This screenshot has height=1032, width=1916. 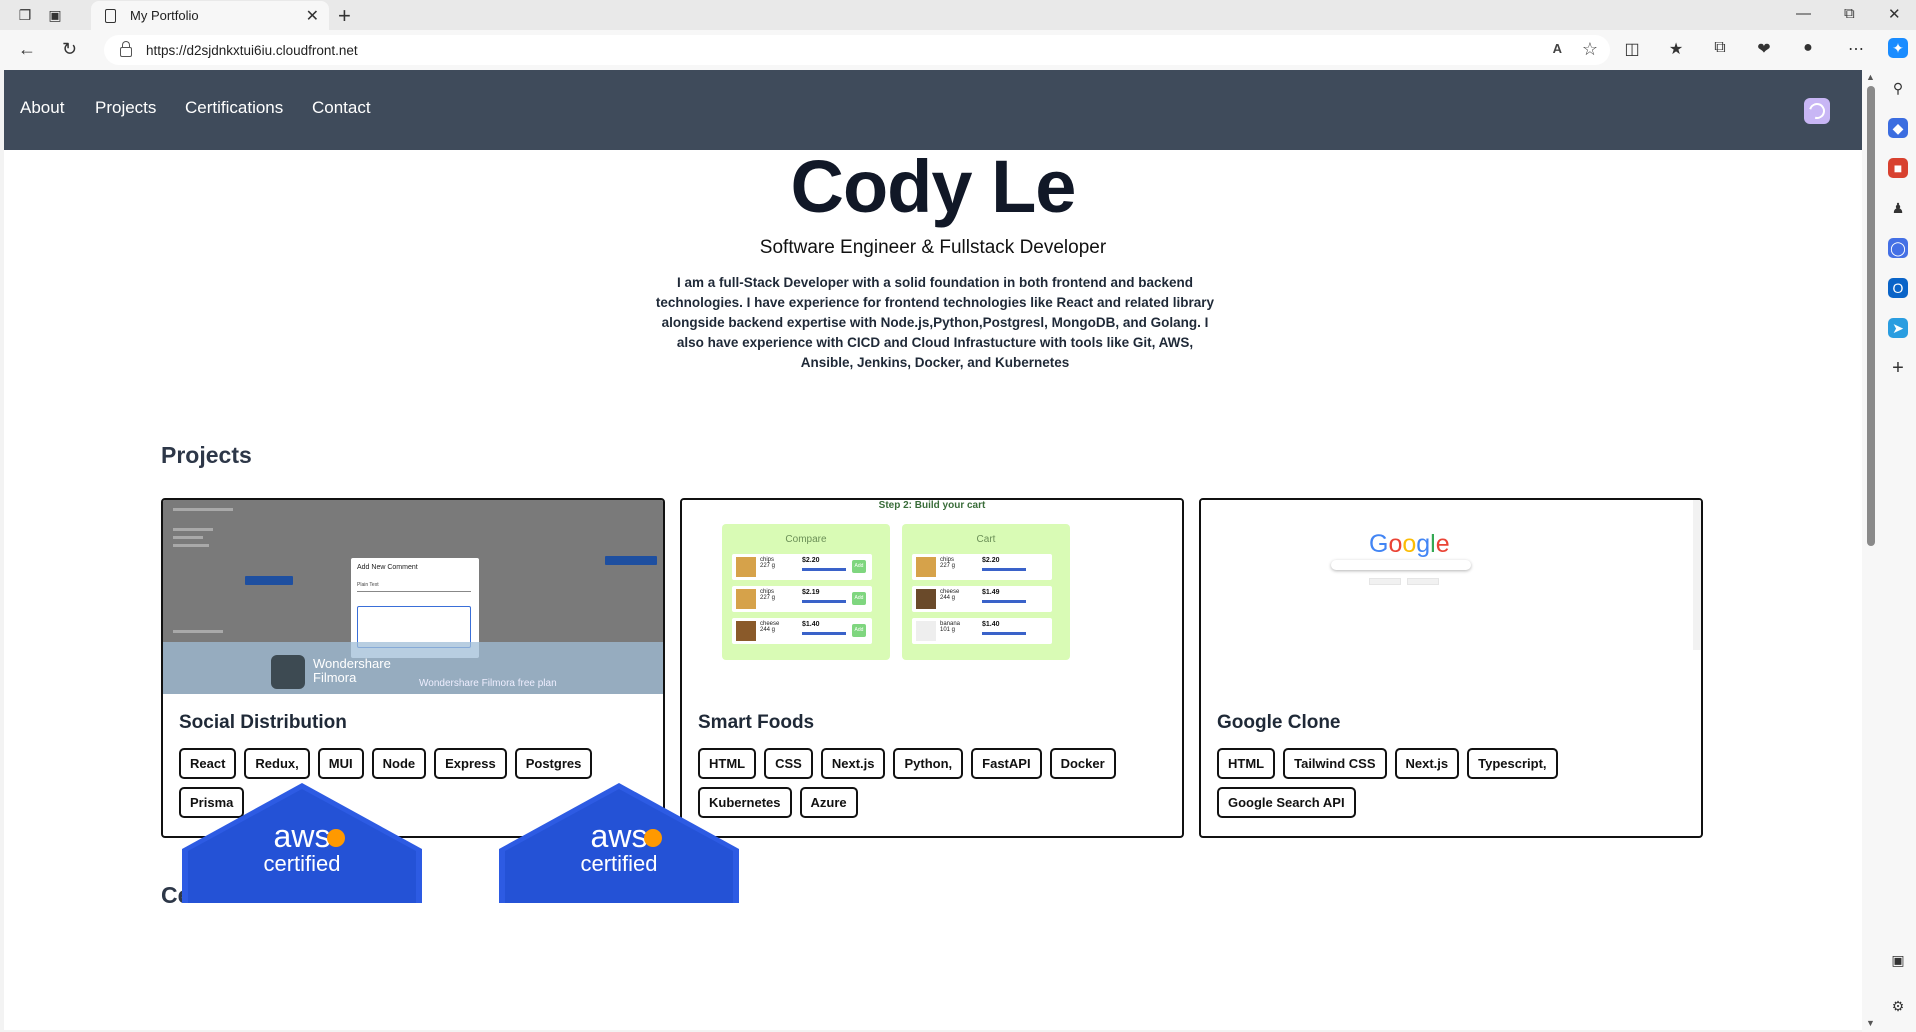 What do you see at coordinates (252, 50) in the screenshot?
I see `url-text: https://d2sjdnkxtui6iu.cloudfront.net` at bounding box center [252, 50].